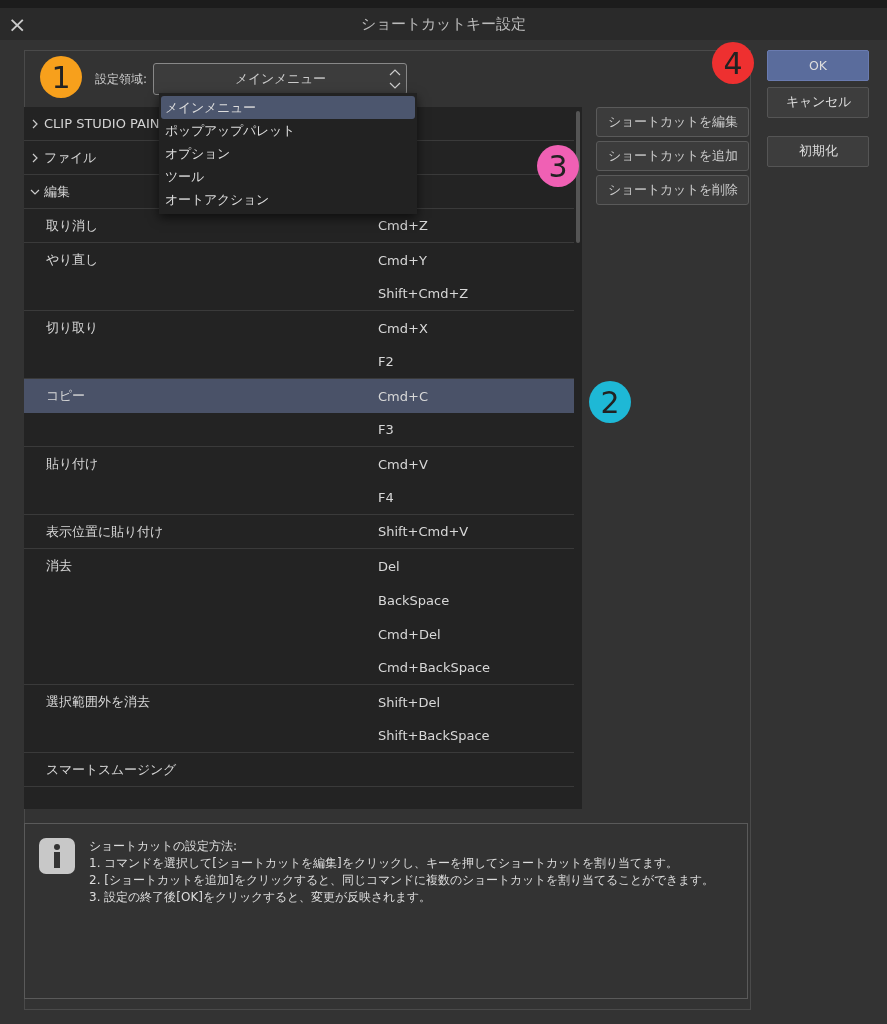  I want to click on shortcut-row: 消去 Del, so click(299, 566).